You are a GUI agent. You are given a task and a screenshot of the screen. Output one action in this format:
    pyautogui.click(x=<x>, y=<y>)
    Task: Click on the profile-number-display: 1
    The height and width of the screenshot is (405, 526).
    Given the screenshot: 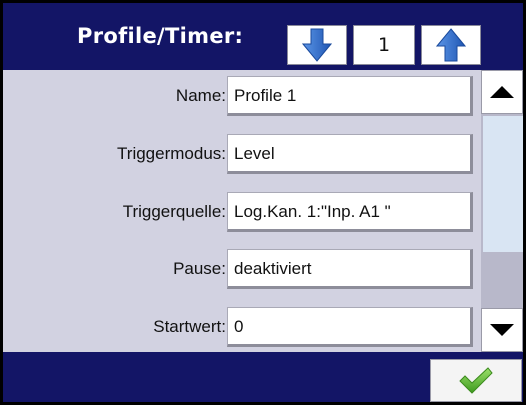 What is the action you would take?
    pyautogui.click(x=384, y=45)
    